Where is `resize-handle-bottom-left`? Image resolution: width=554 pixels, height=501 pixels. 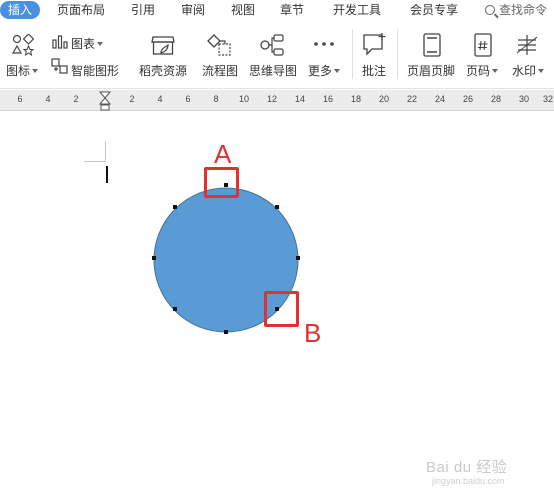 resize-handle-bottom-left is located at coordinates (175, 309).